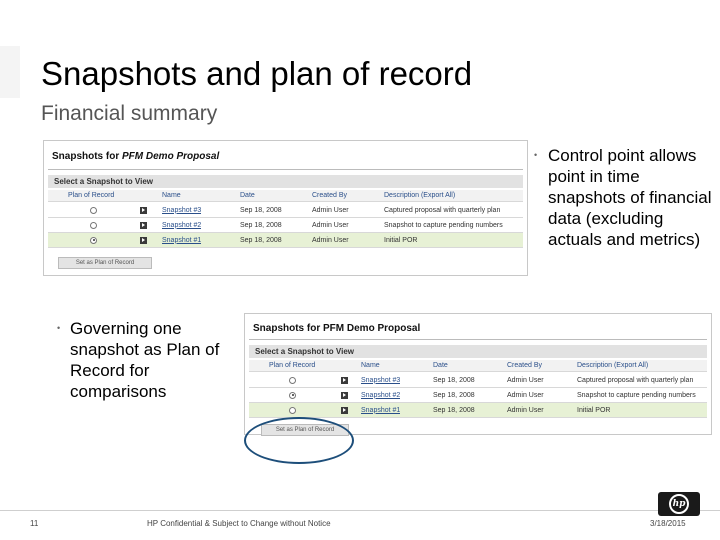  I want to click on slide-title: Snapshots and plan of record, so click(257, 73).